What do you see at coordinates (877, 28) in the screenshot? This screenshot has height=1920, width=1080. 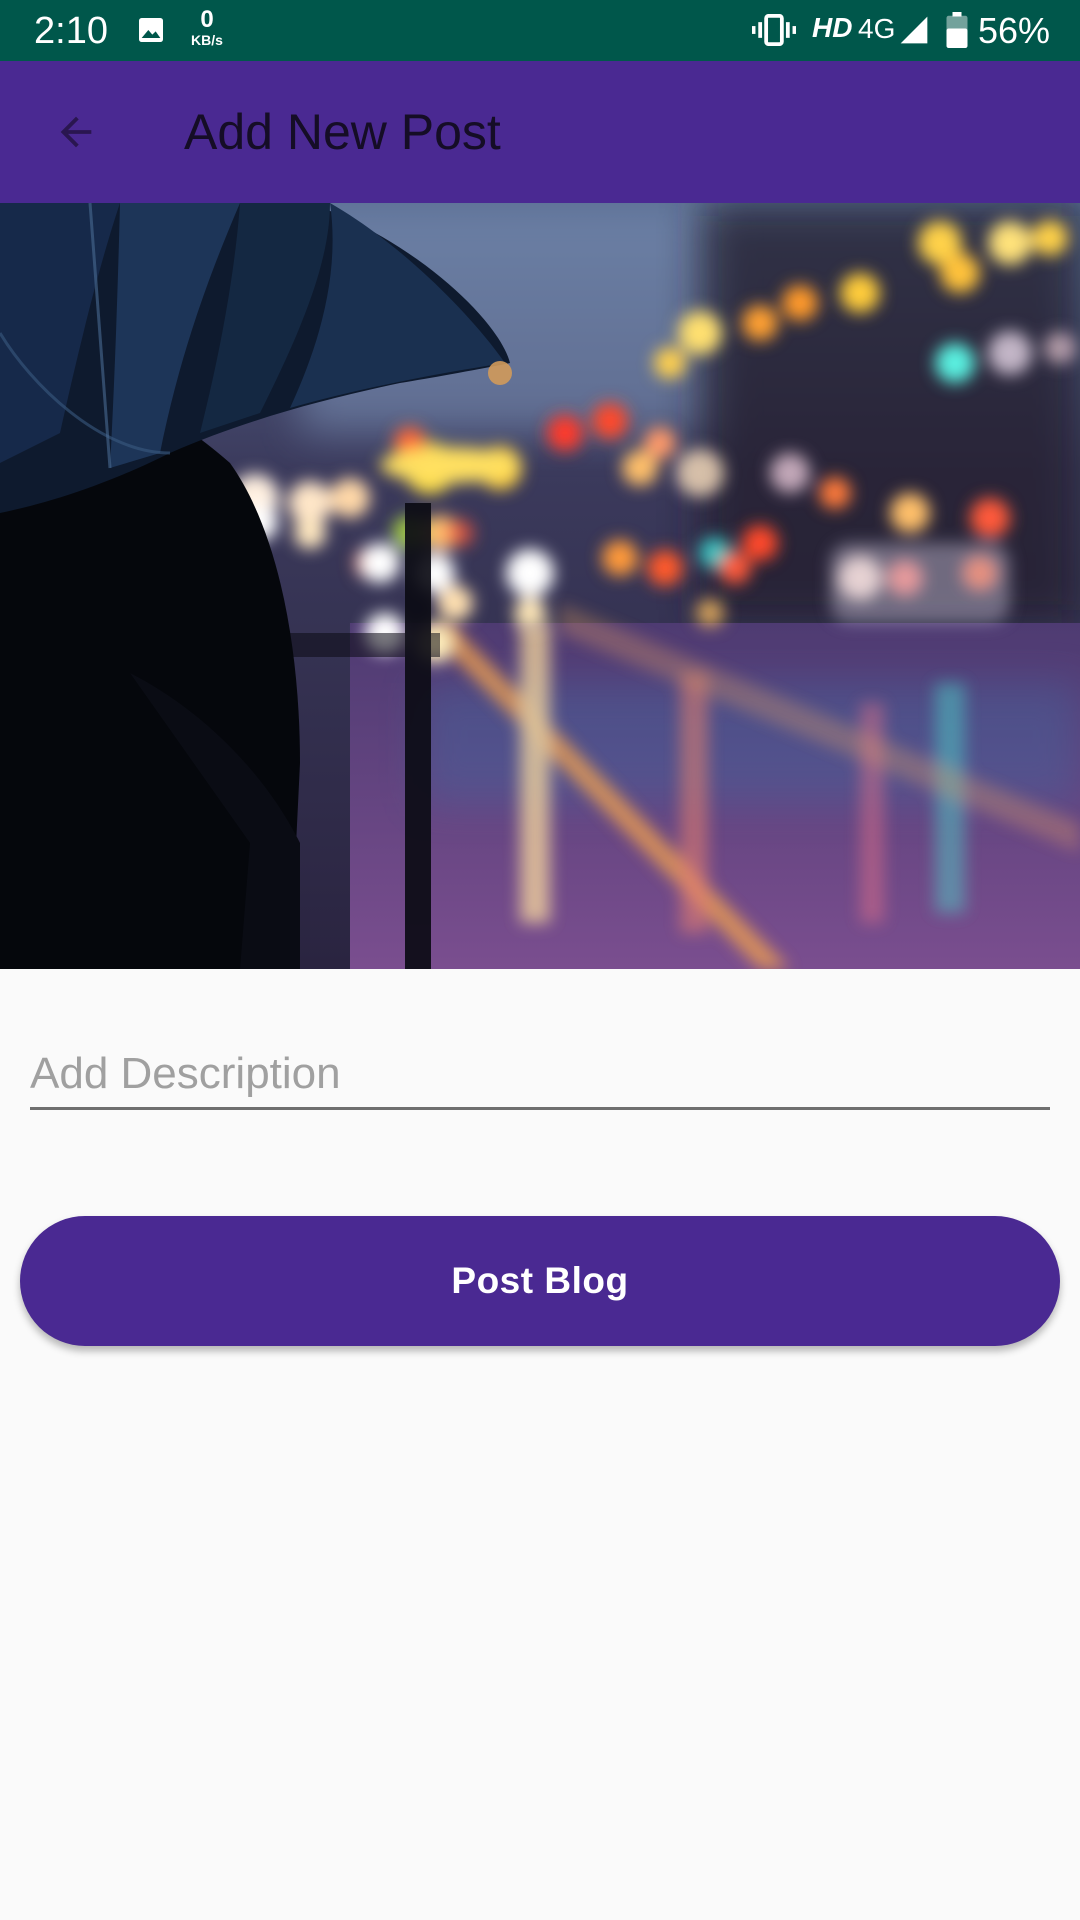 I see `network-type: 4G` at bounding box center [877, 28].